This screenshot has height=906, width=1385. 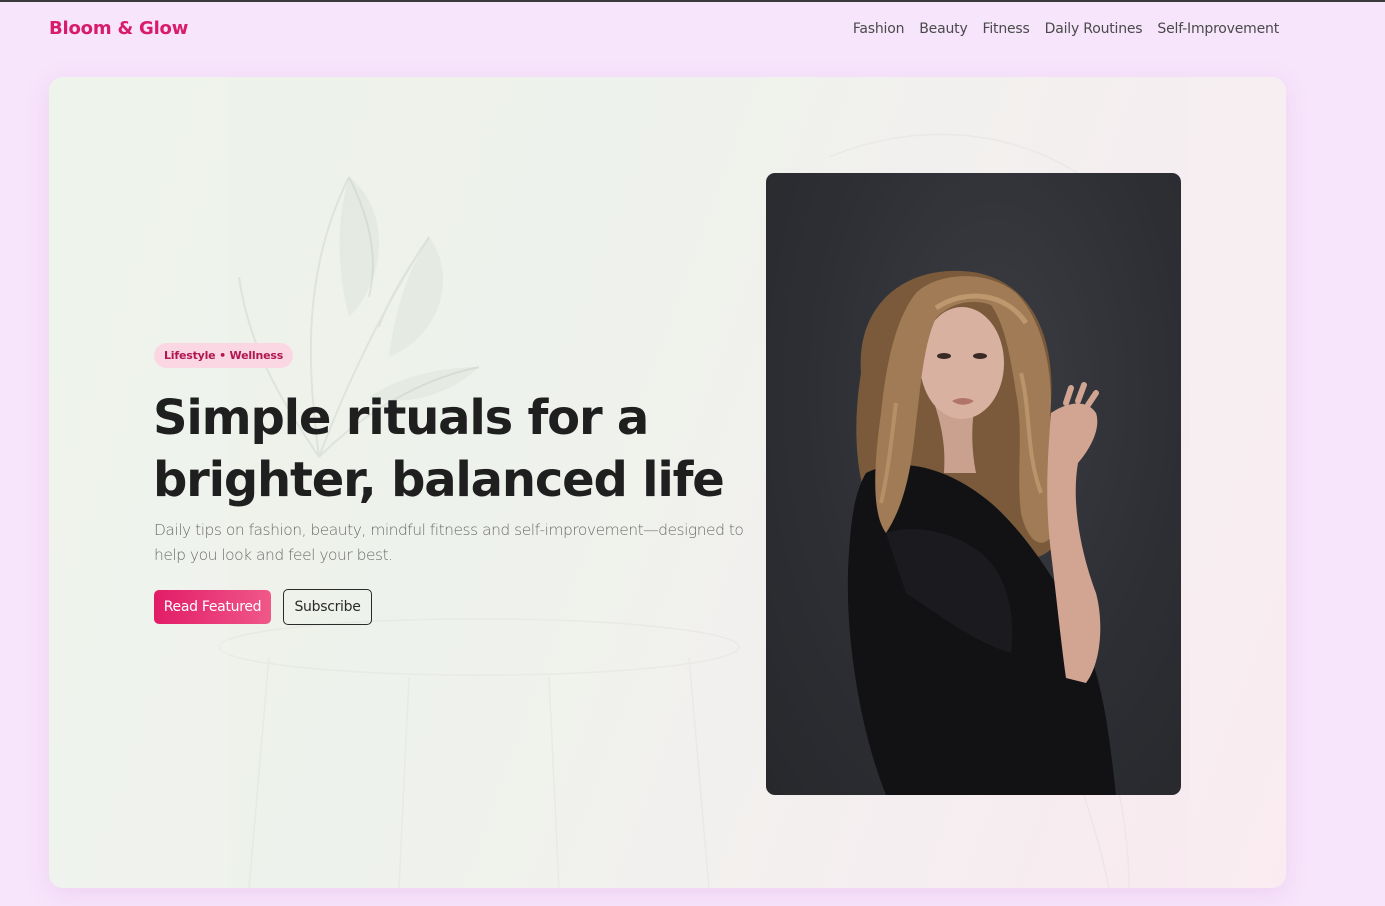 What do you see at coordinates (224, 355) in the screenshot?
I see `category-tag: Lifestyle • Wellness` at bounding box center [224, 355].